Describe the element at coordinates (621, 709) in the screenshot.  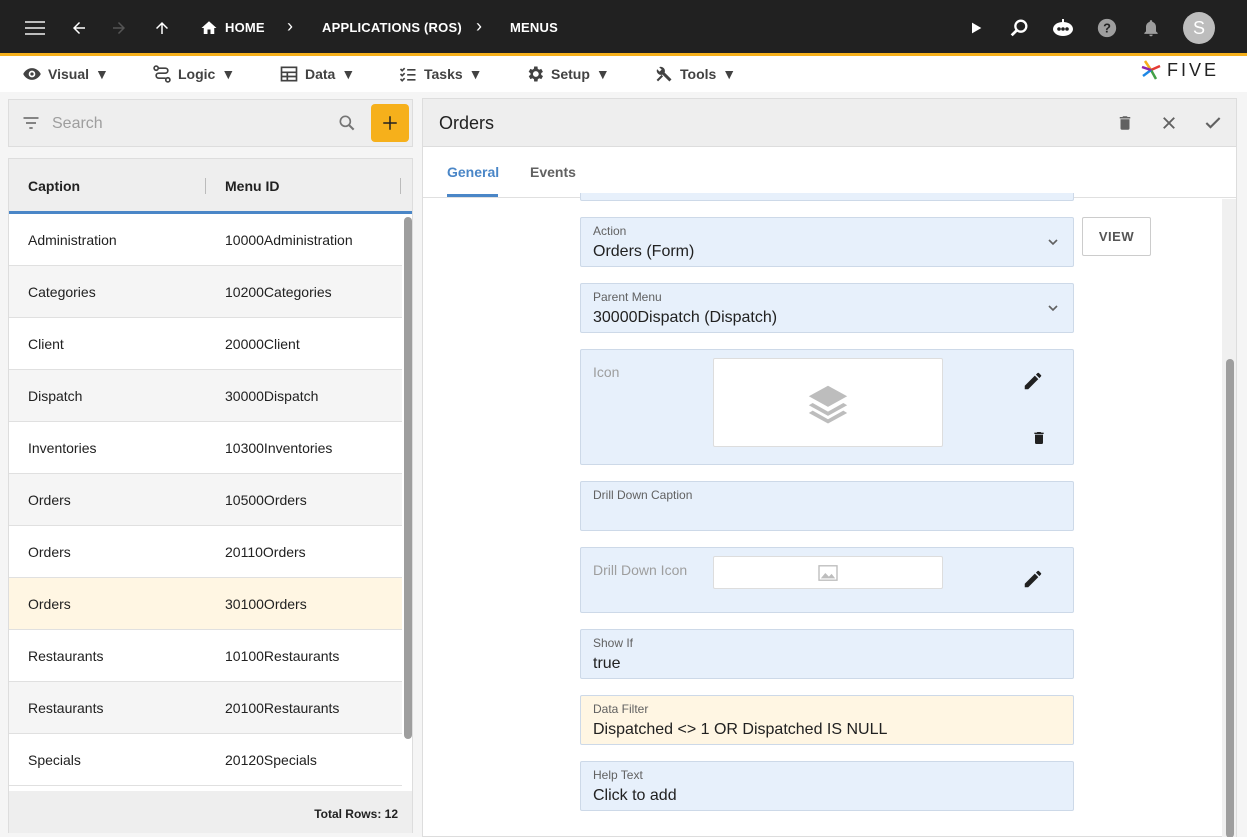
I see `data-filter-label: Data Filter` at that location.